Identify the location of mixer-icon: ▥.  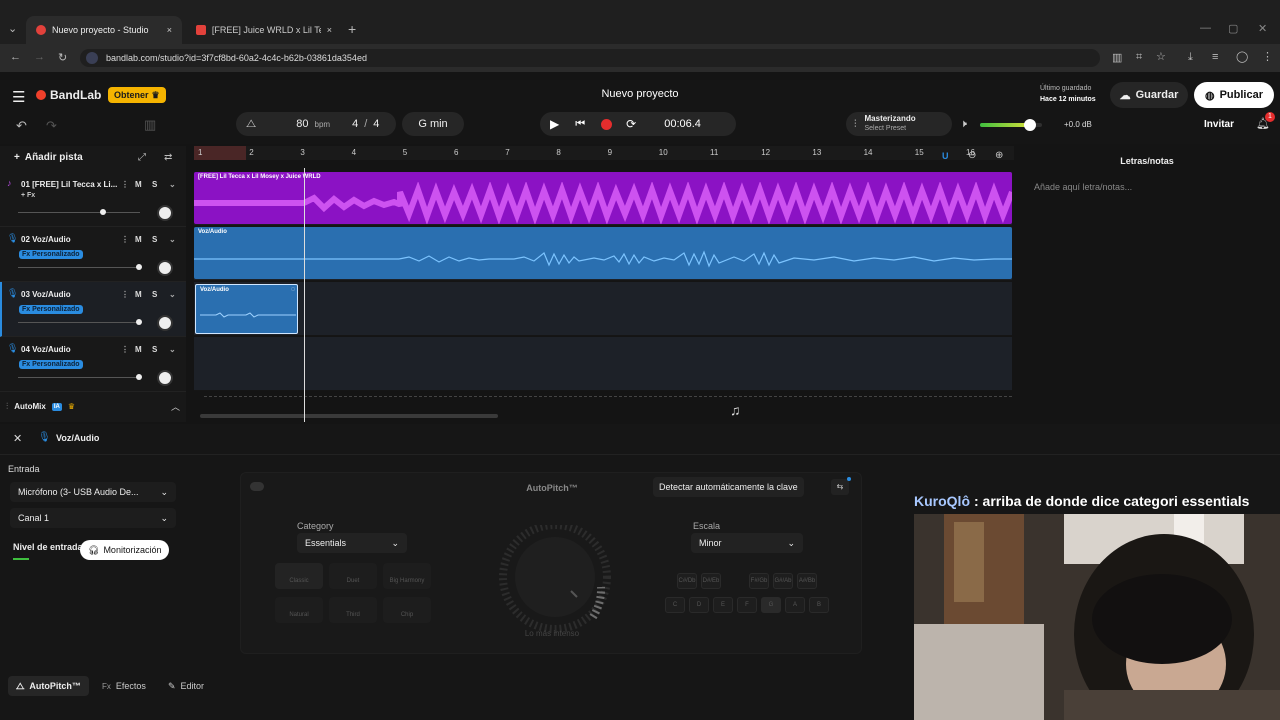
(150, 125).